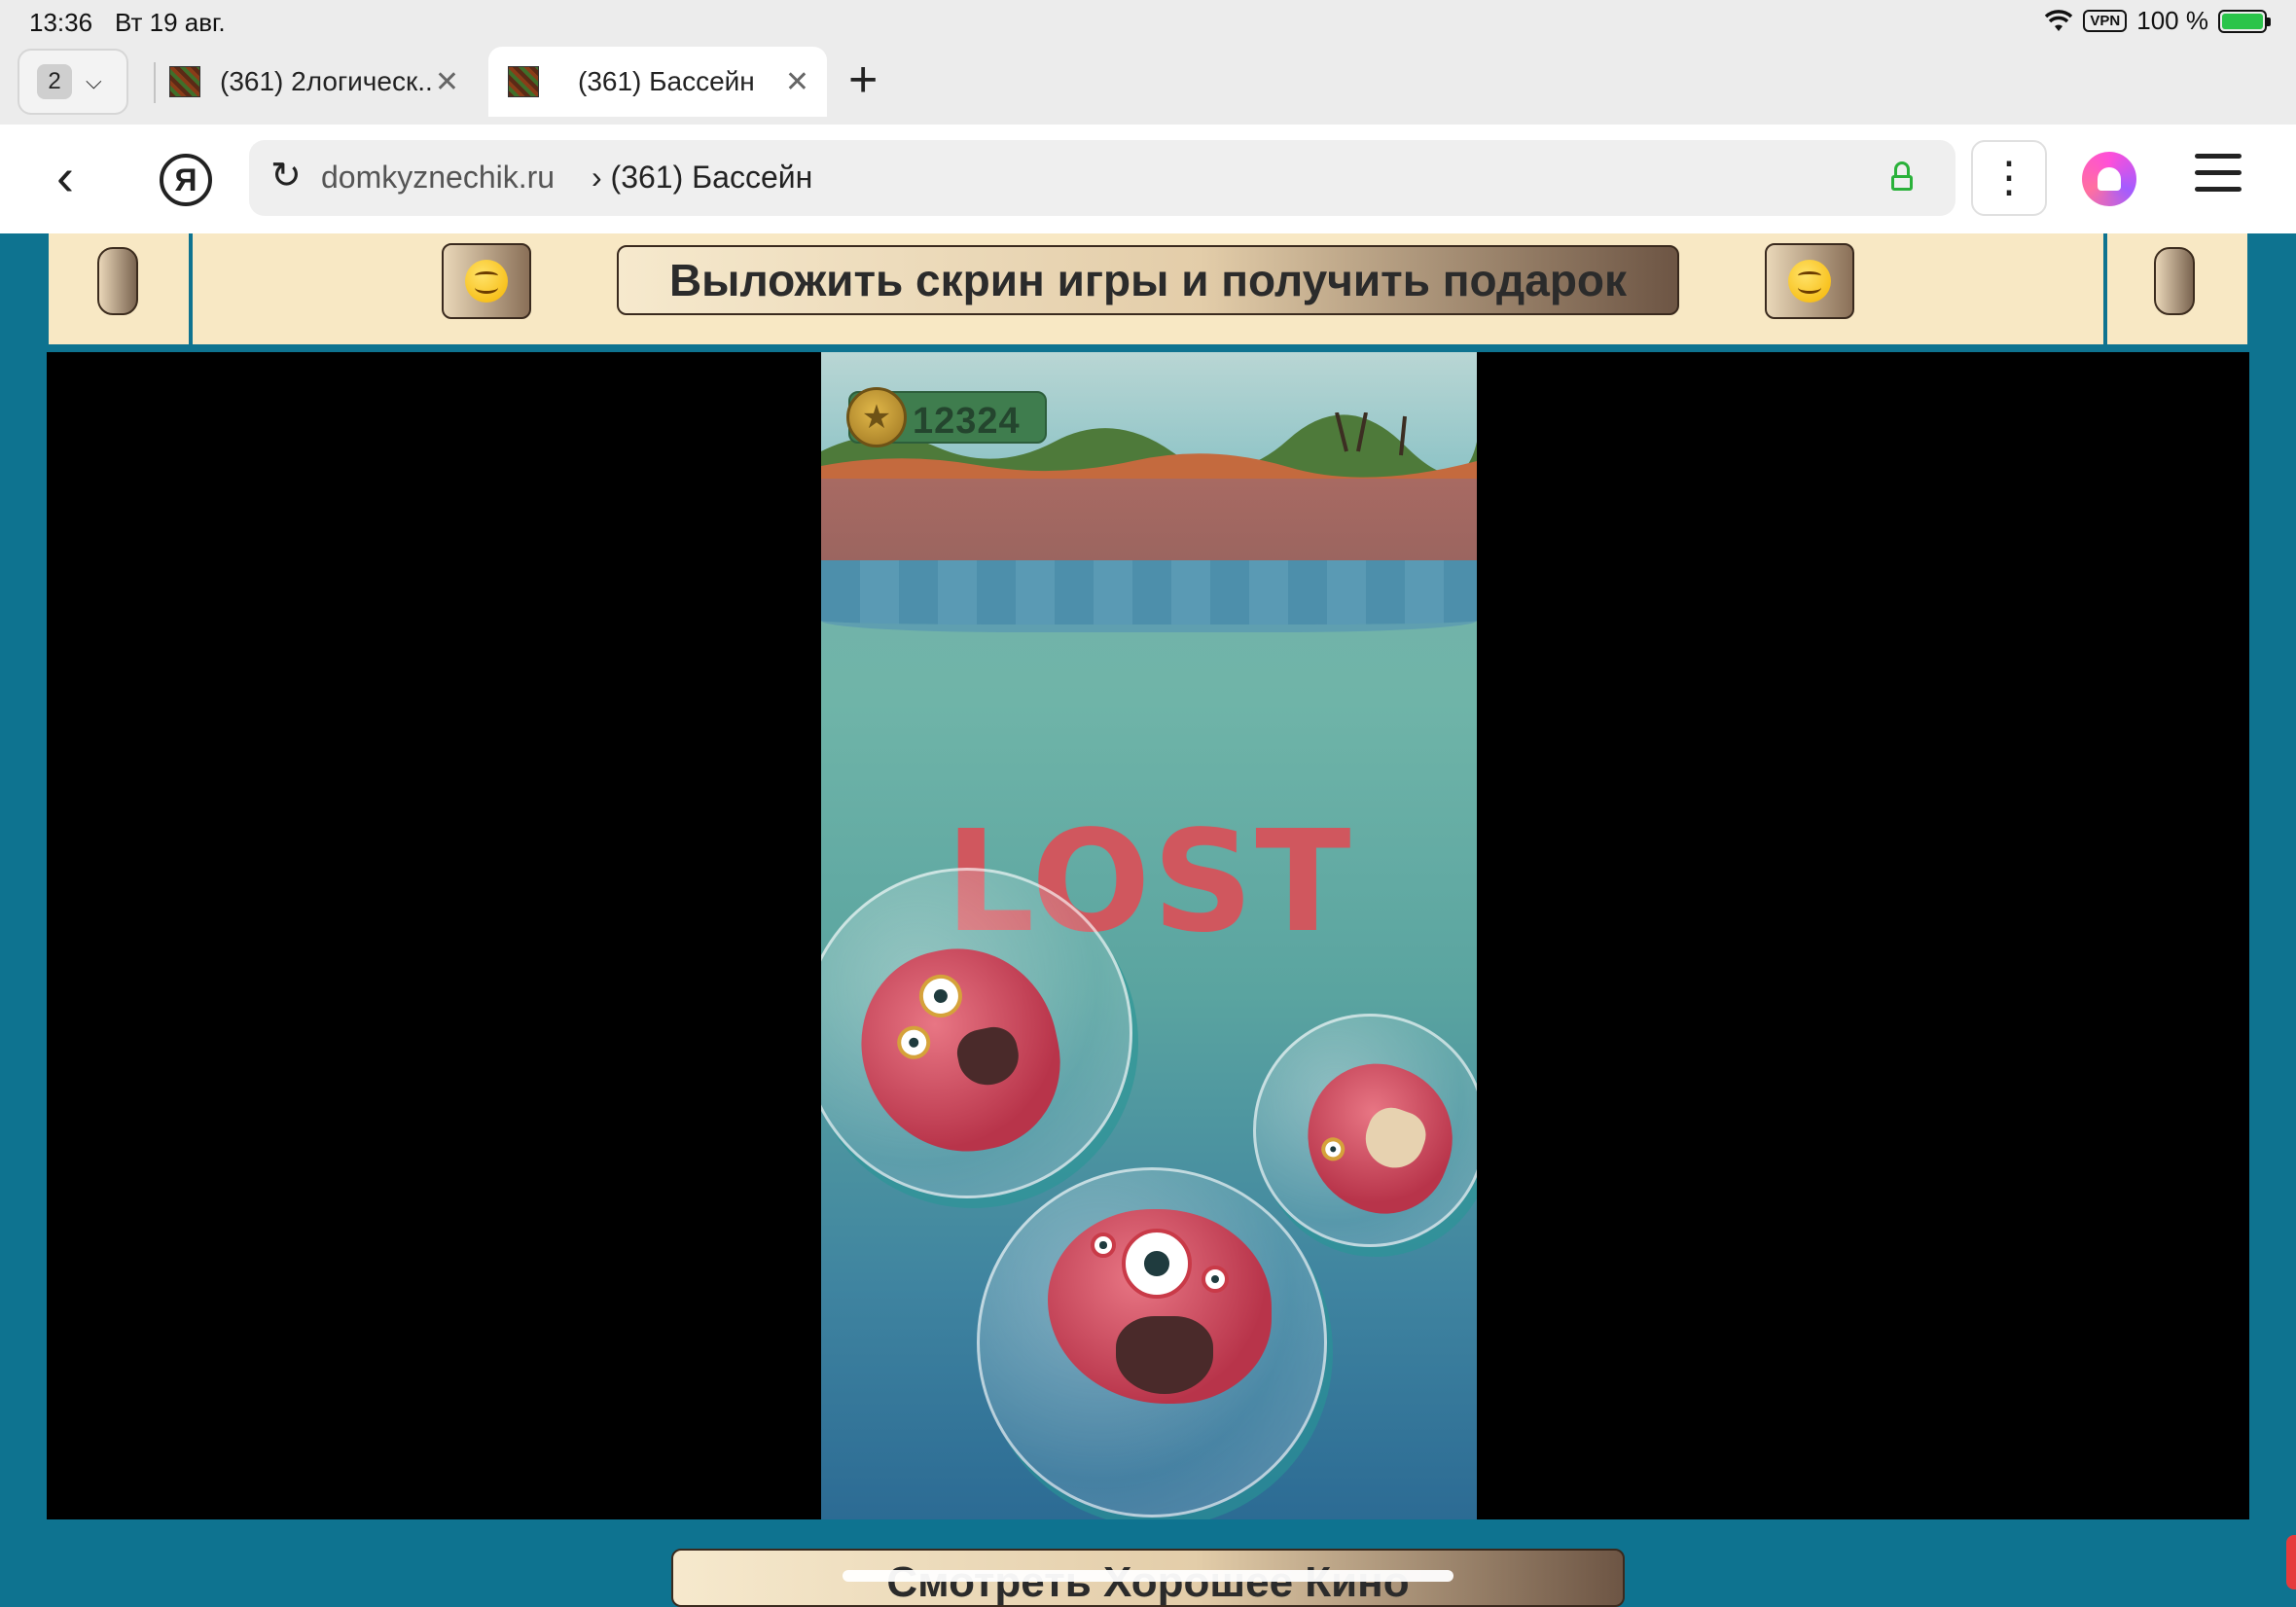 The image size is (2296, 1607). What do you see at coordinates (117, 281) in the screenshot?
I see `banner-left-pill` at bounding box center [117, 281].